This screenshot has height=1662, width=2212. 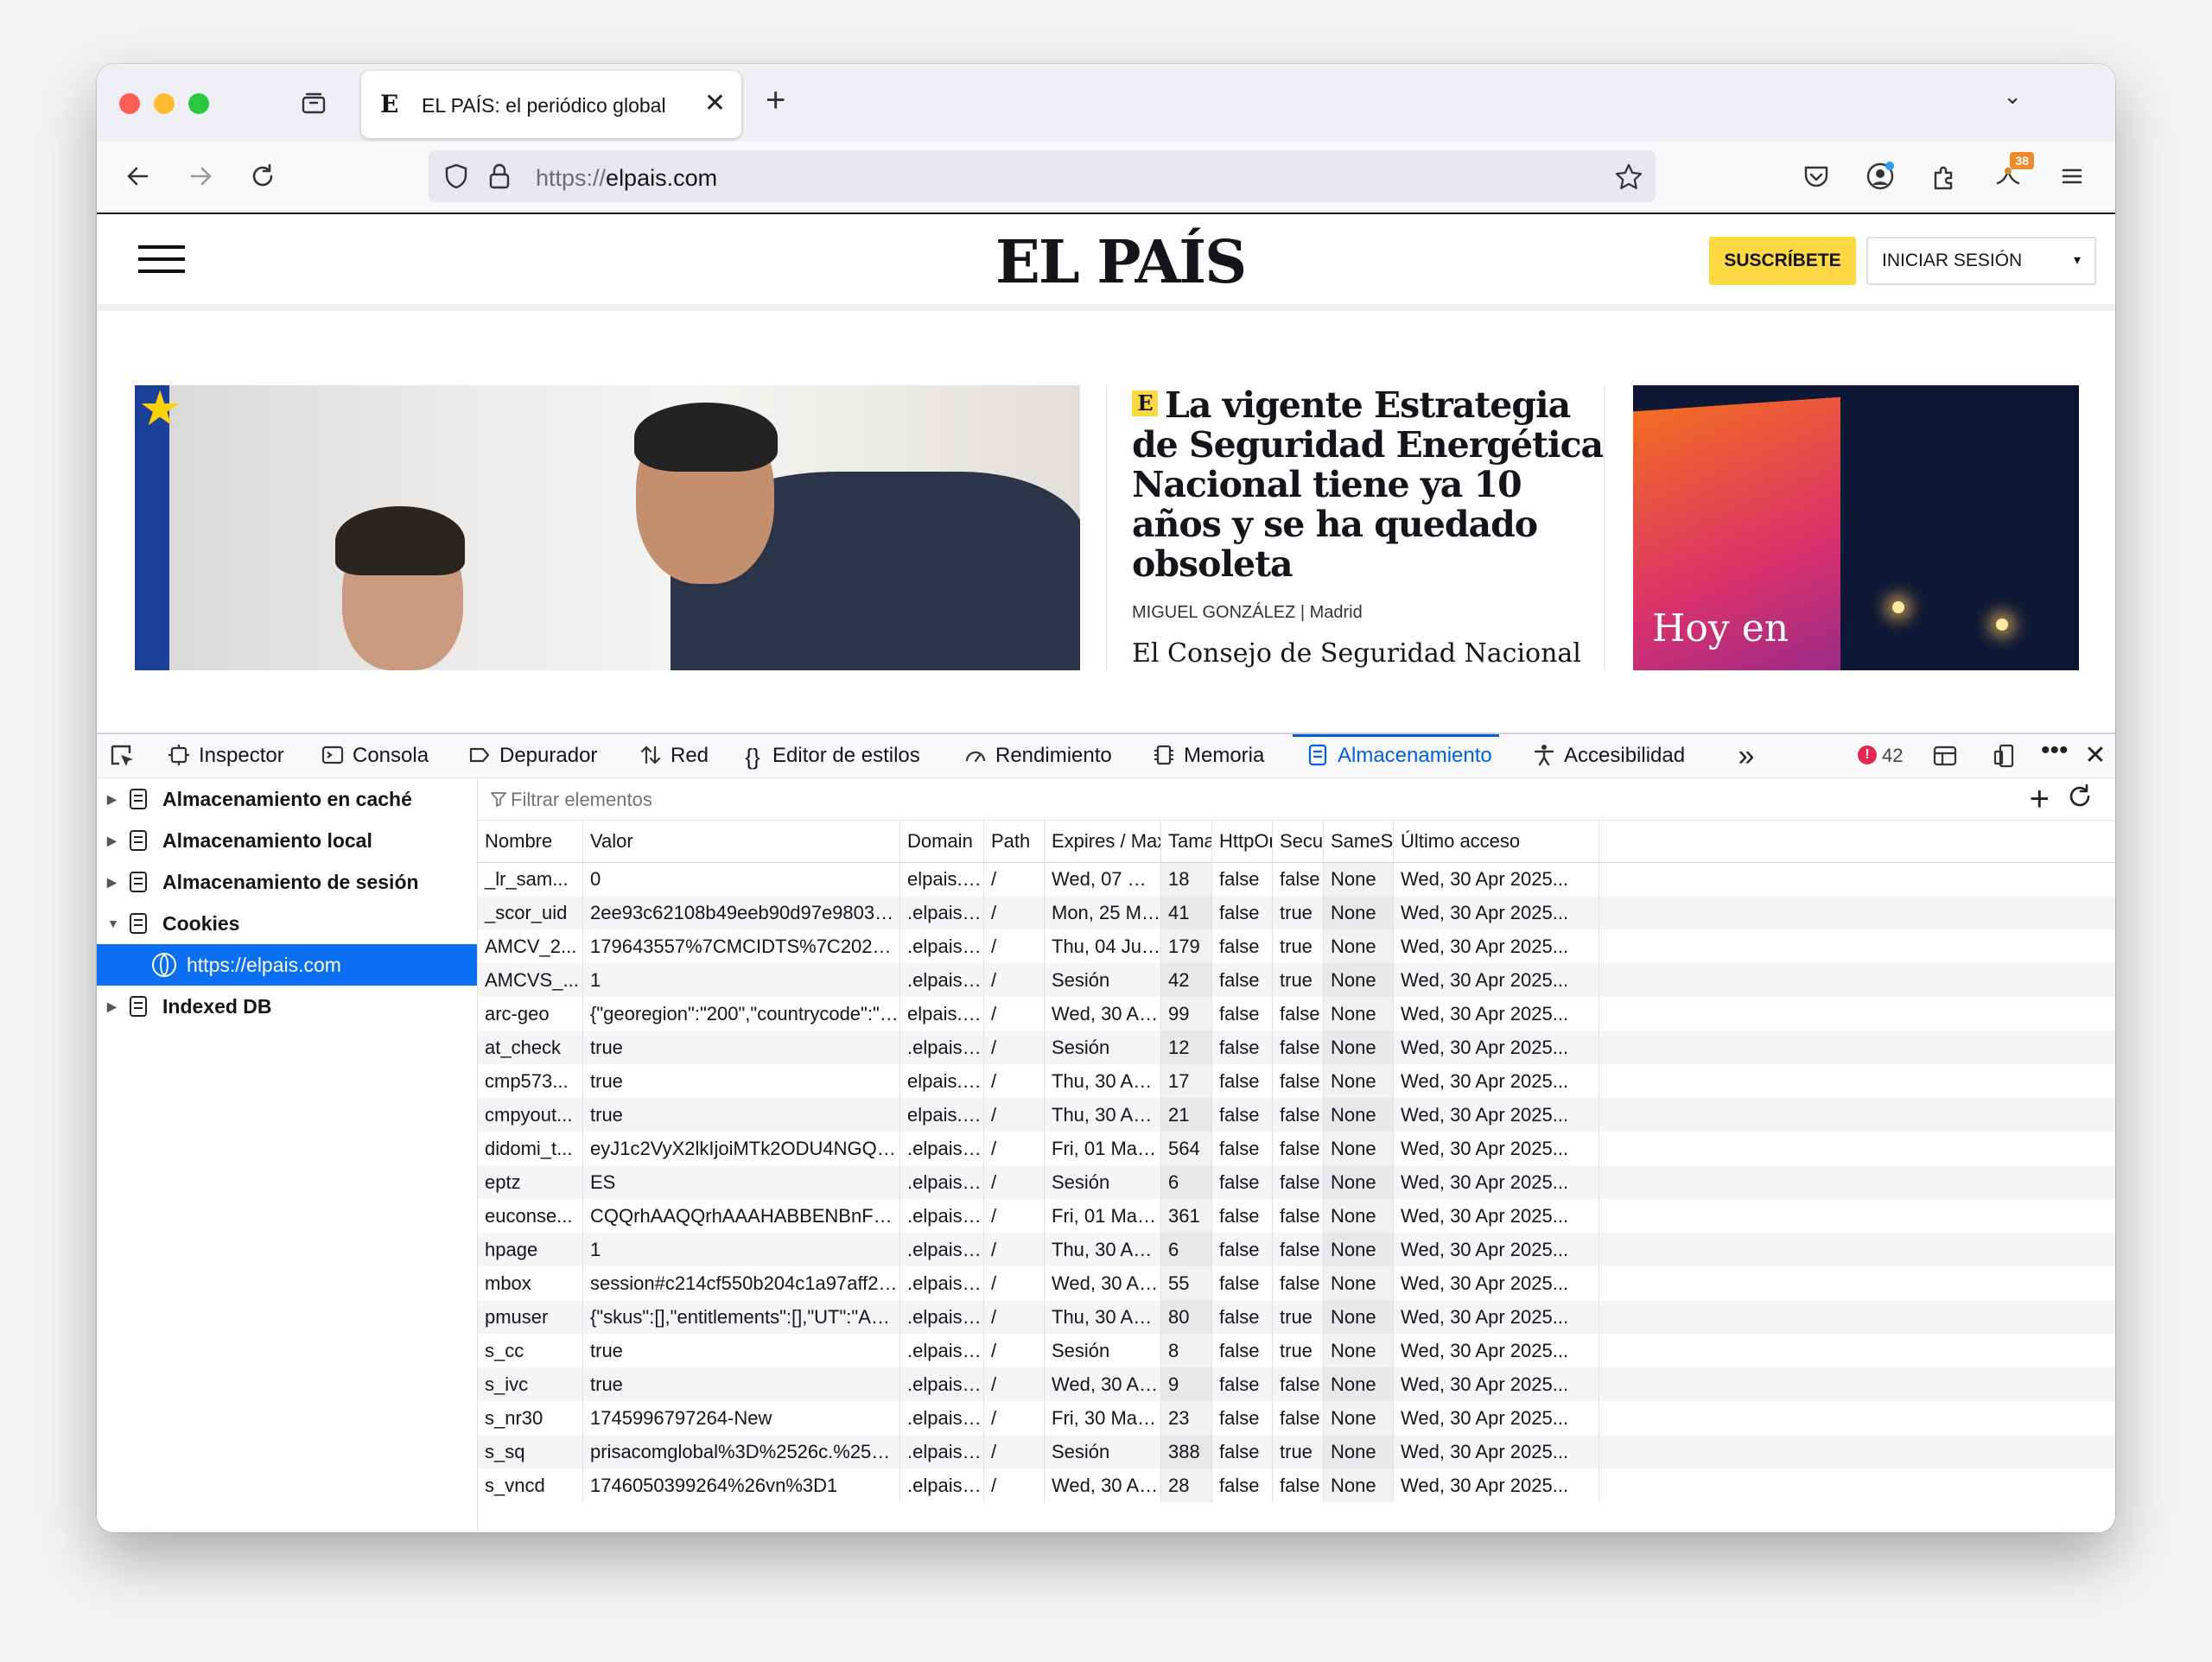 What do you see at coordinates (741, 879) in the screenshot?
I see `table-cell-valor: 0` at bounding box center [741, 879].